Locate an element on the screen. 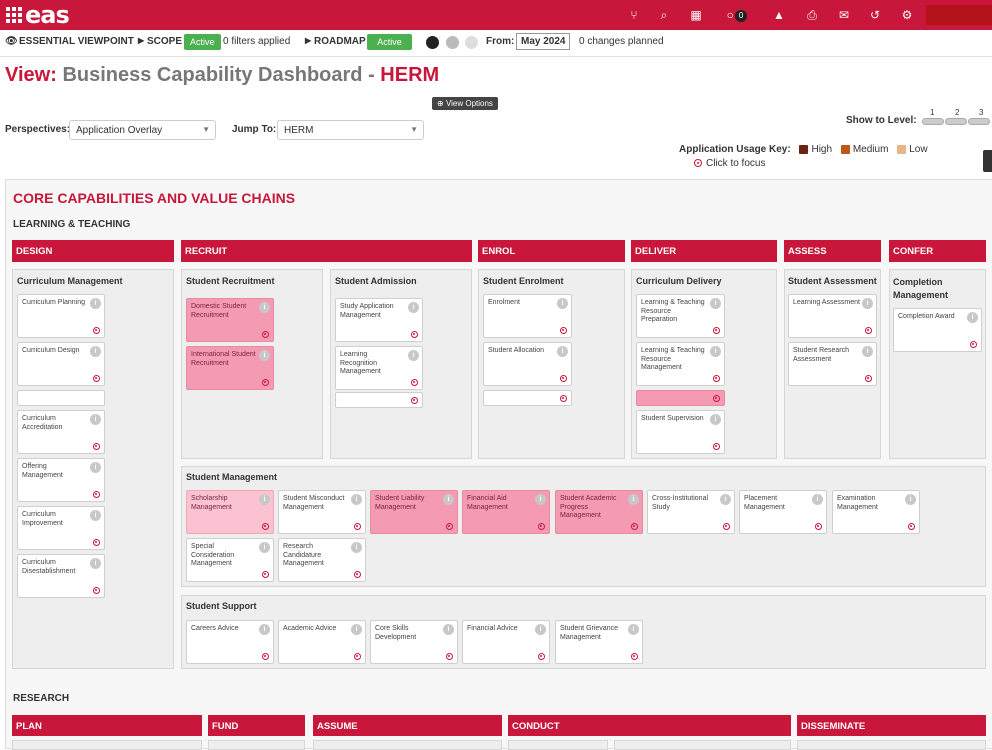 This screenshot has width=992, height=750. capability-card: Enrolment i is located at coordinates (527, 316).